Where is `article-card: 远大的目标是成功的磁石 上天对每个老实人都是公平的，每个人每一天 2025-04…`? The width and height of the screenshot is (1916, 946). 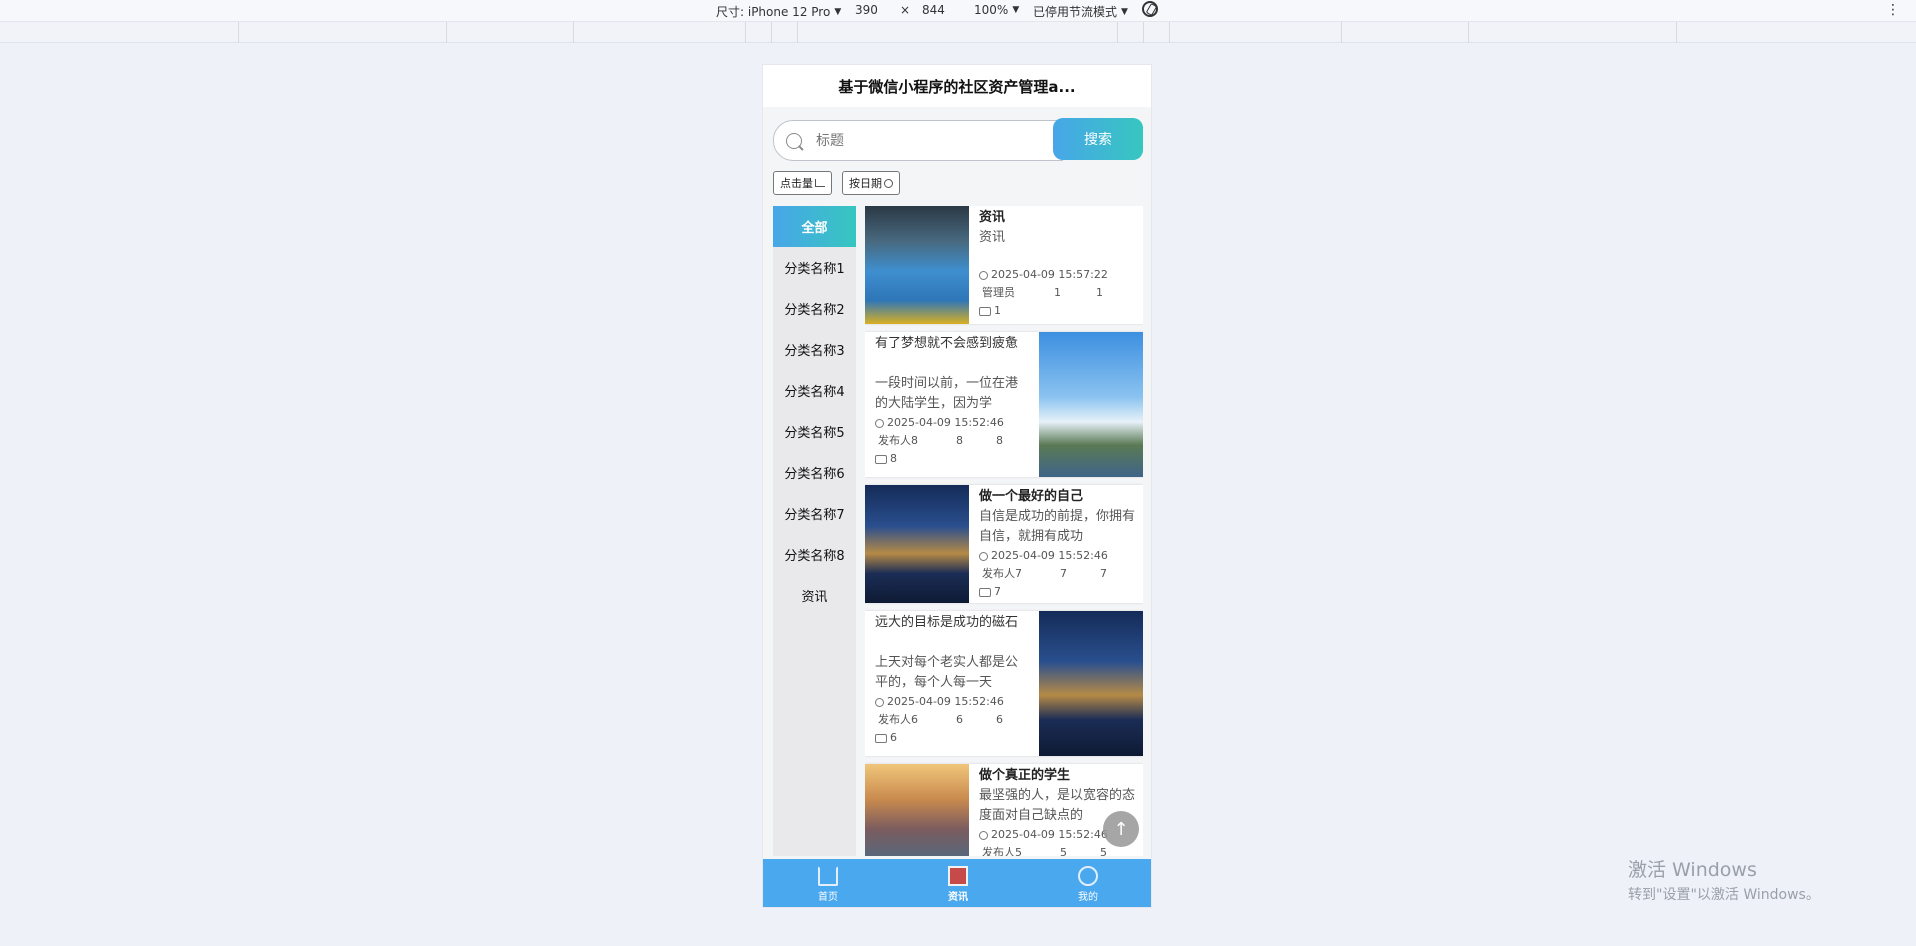
article-card: 远大的目标是成功的磁石 上天对每个老实人都是公平的，每个人每一天 2025-04… is located at coordinates (1004, 683).